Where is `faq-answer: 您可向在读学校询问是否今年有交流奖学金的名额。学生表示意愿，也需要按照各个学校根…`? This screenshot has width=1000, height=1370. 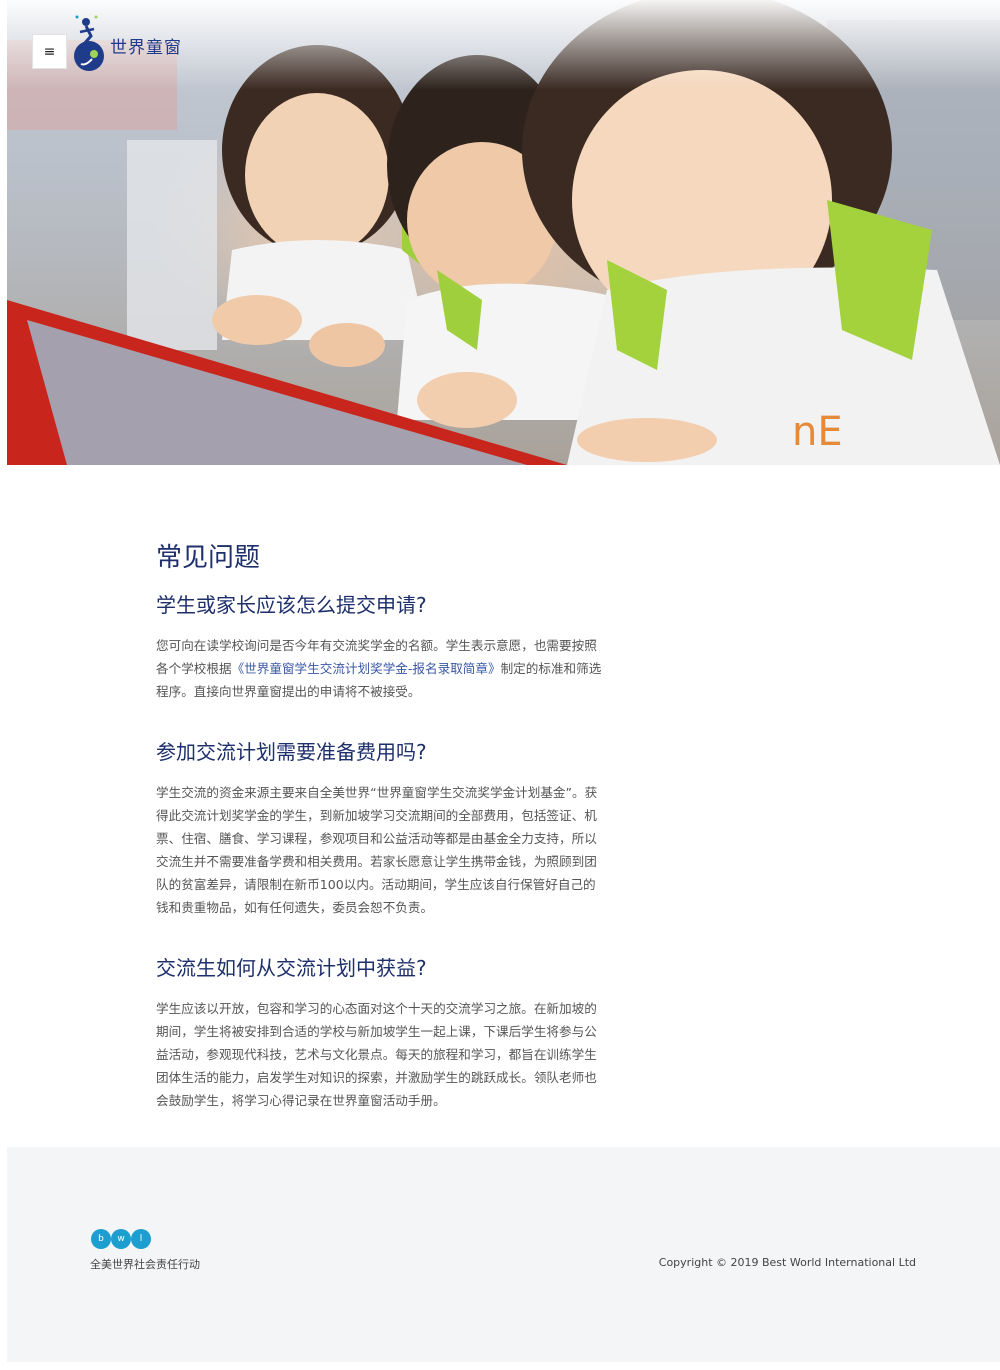
faq-answer: 您可向在读学校询问是否今年有交流奖学金的名额。学生表示意愿，也需要按照各个学校根… is located at coordinates (382, 668).